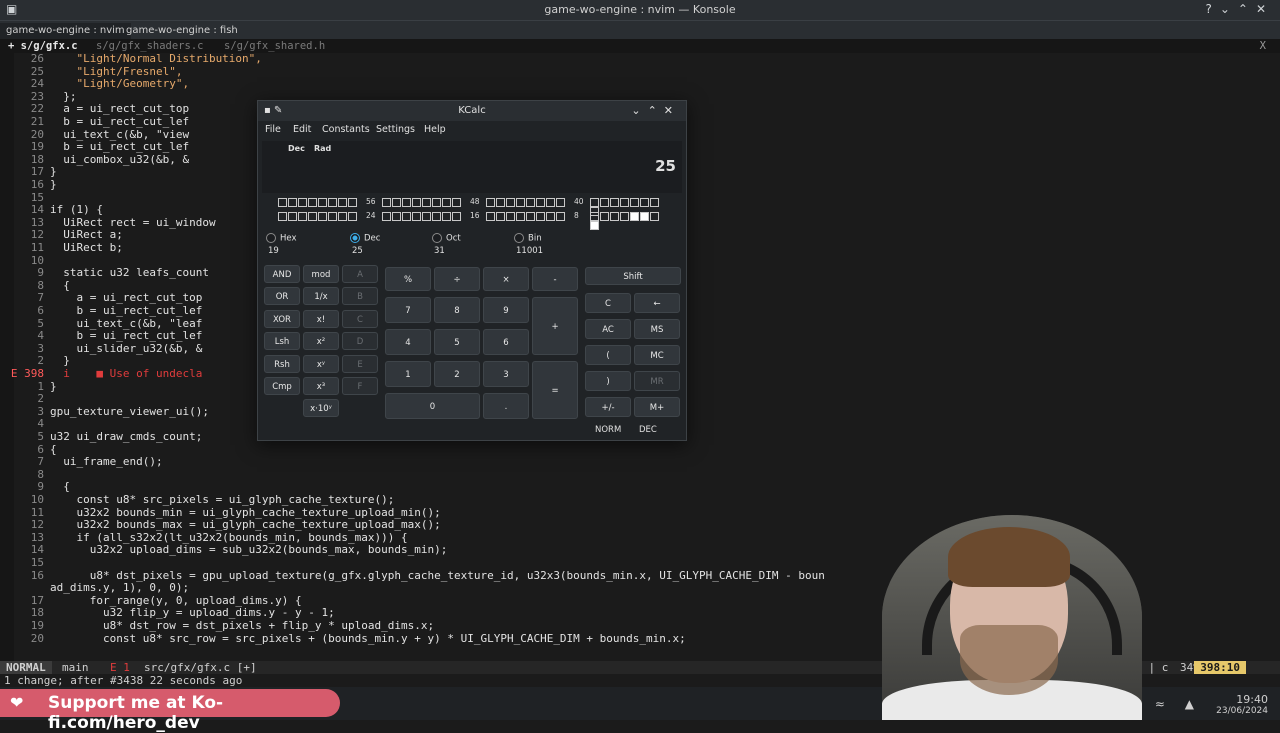 The width and height of the screenshot is (1280, 733). I want to click on key-func-5: x³, so click(321, 386).